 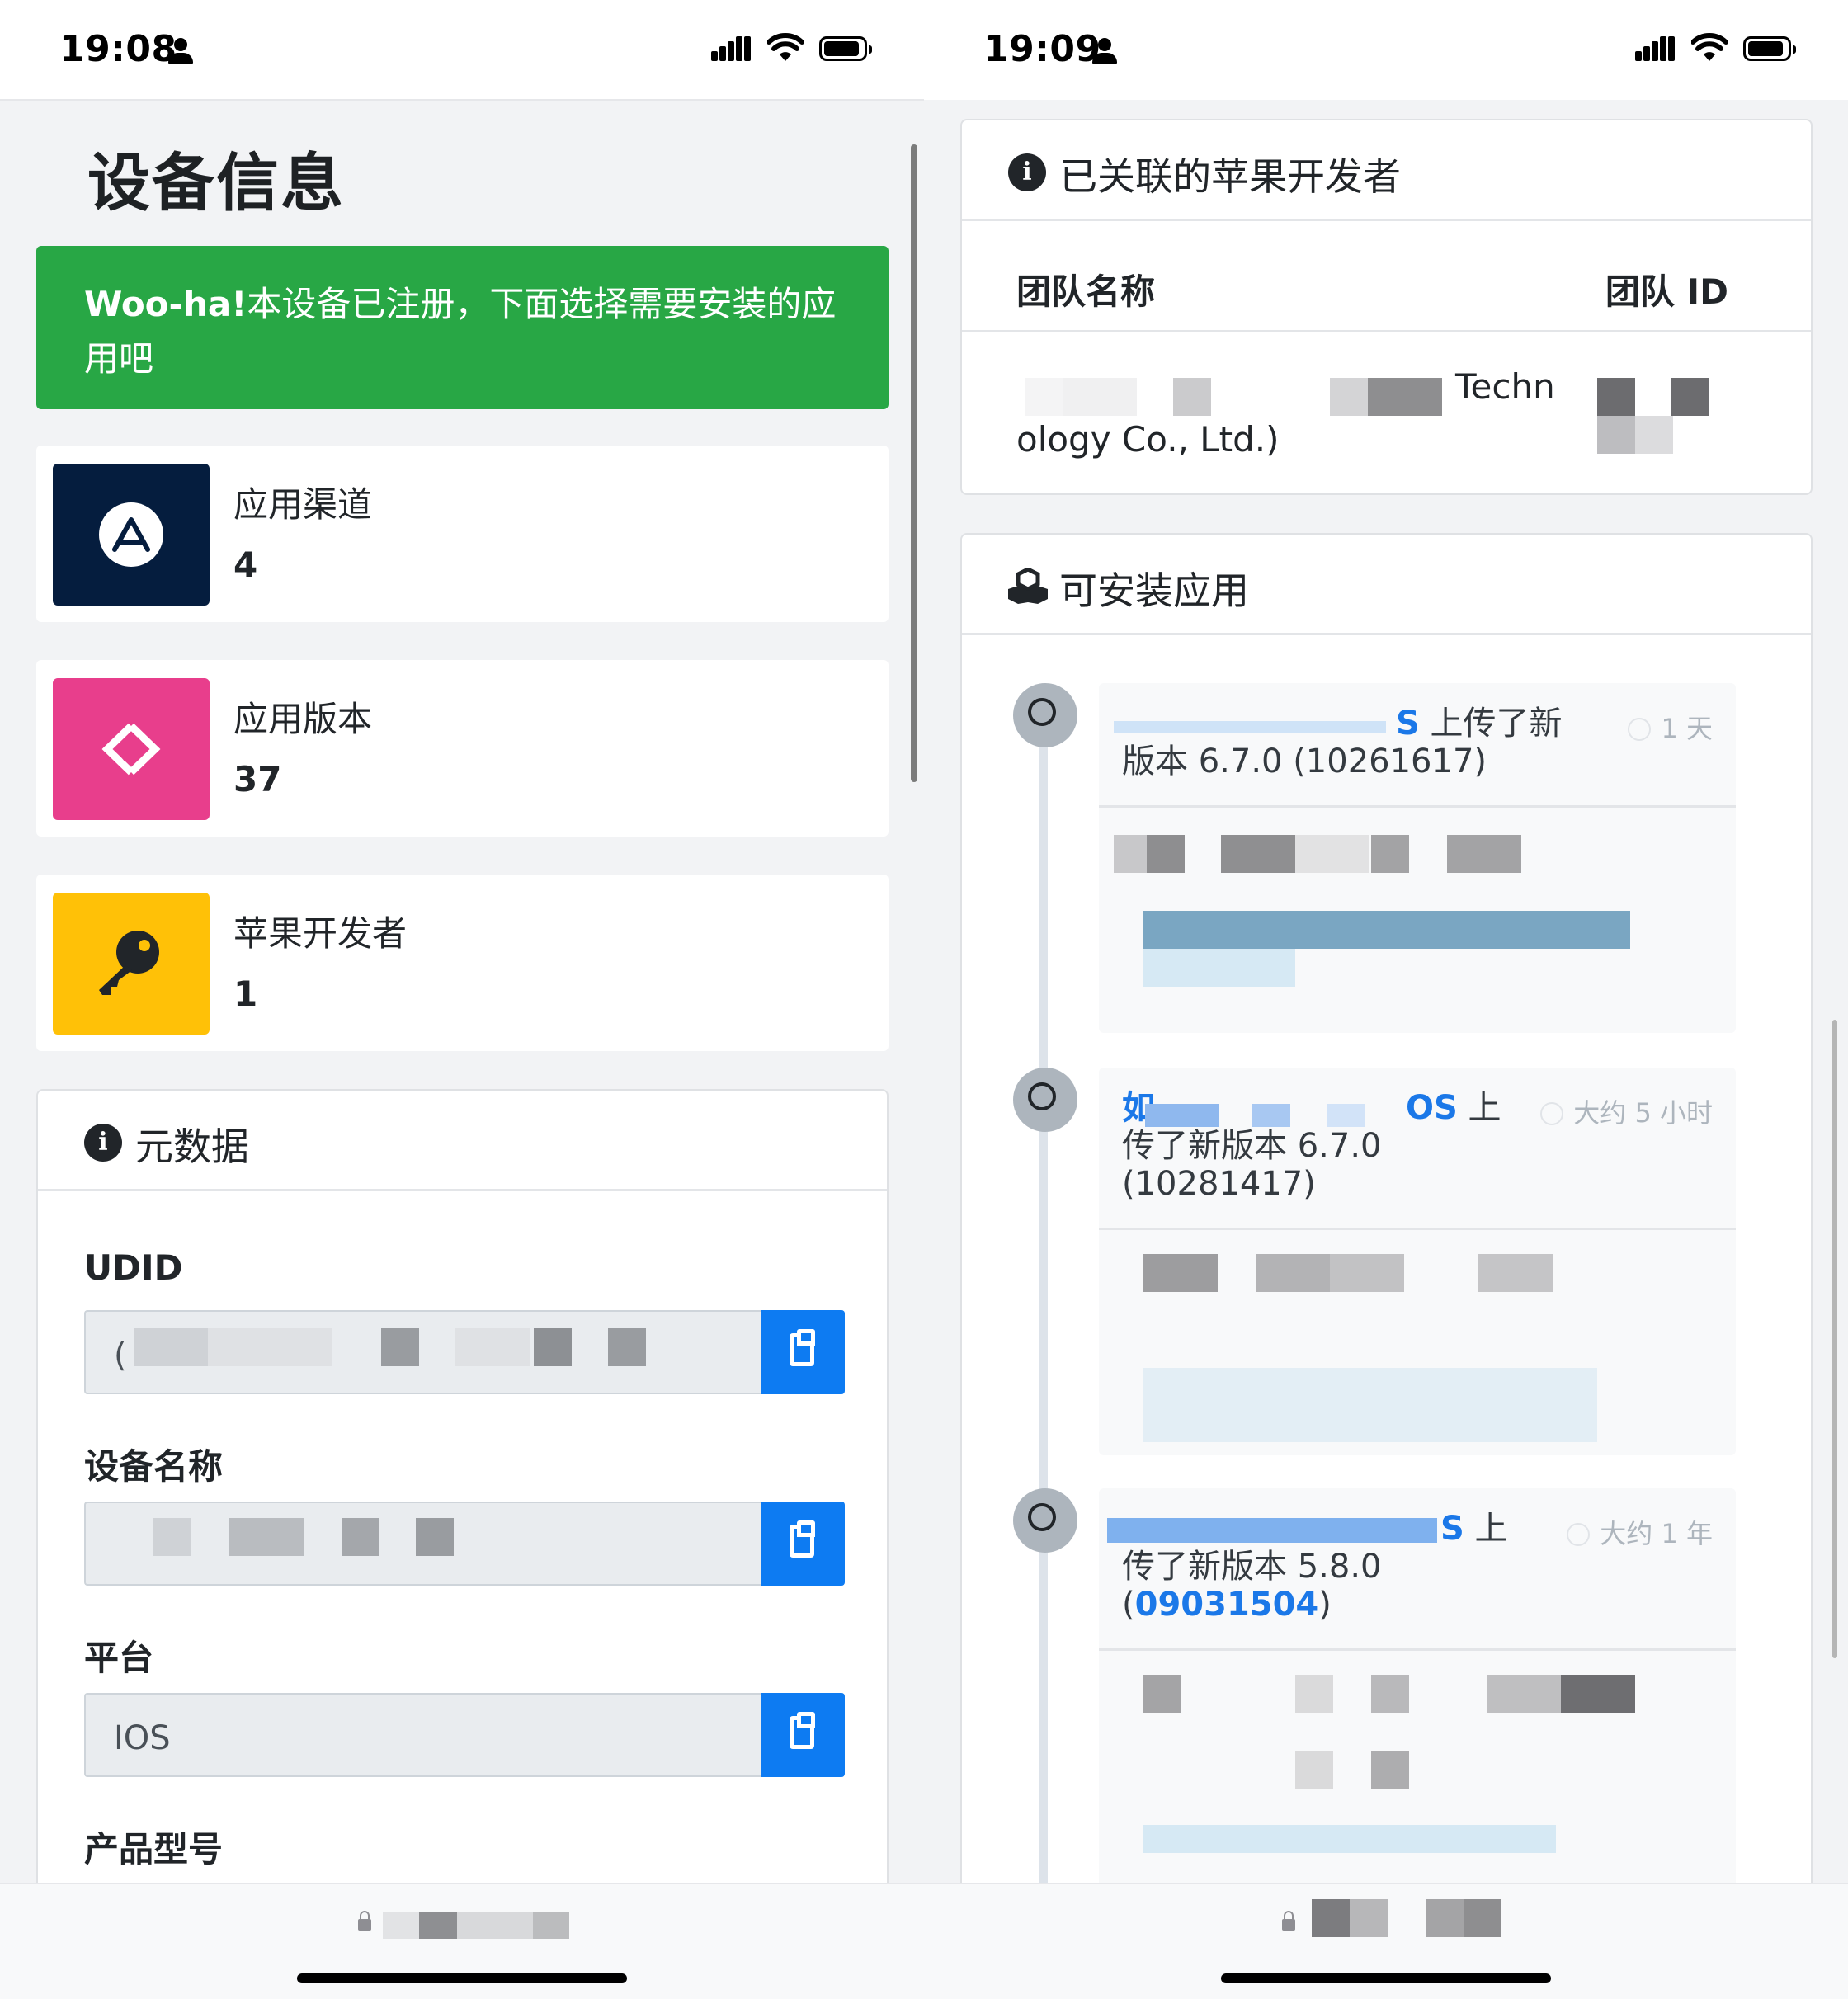 I want to click on app-store-icon, so click(x=131, y=535).